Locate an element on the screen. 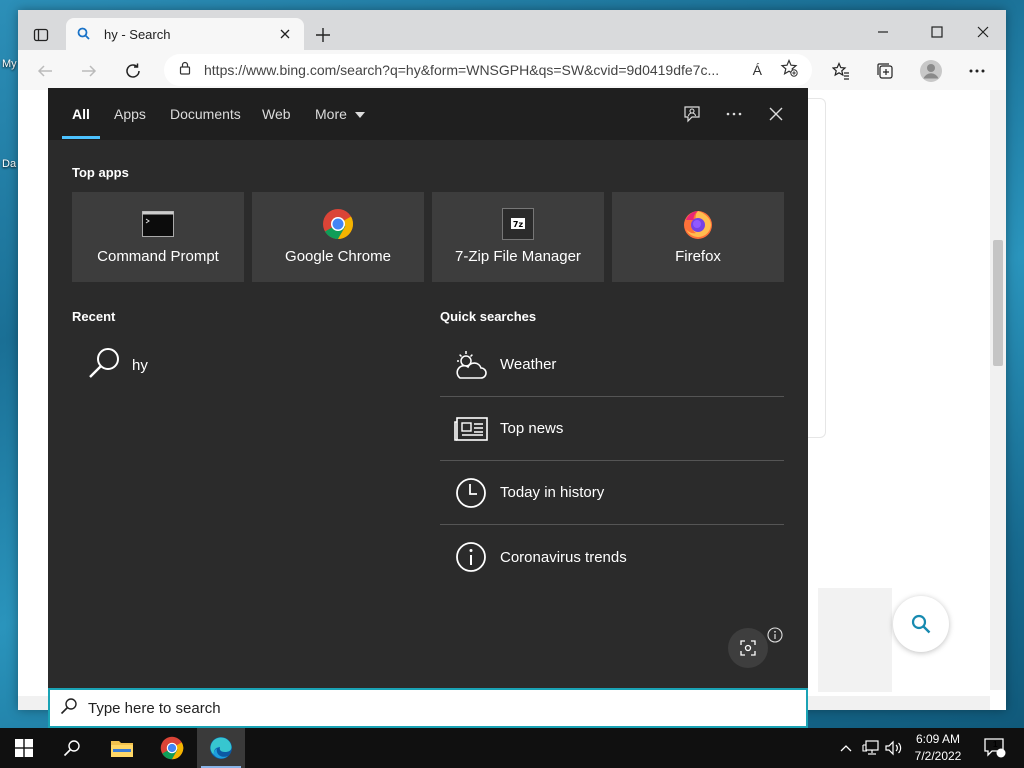  edge-taskbar-button is located at coordinates (221, 748).